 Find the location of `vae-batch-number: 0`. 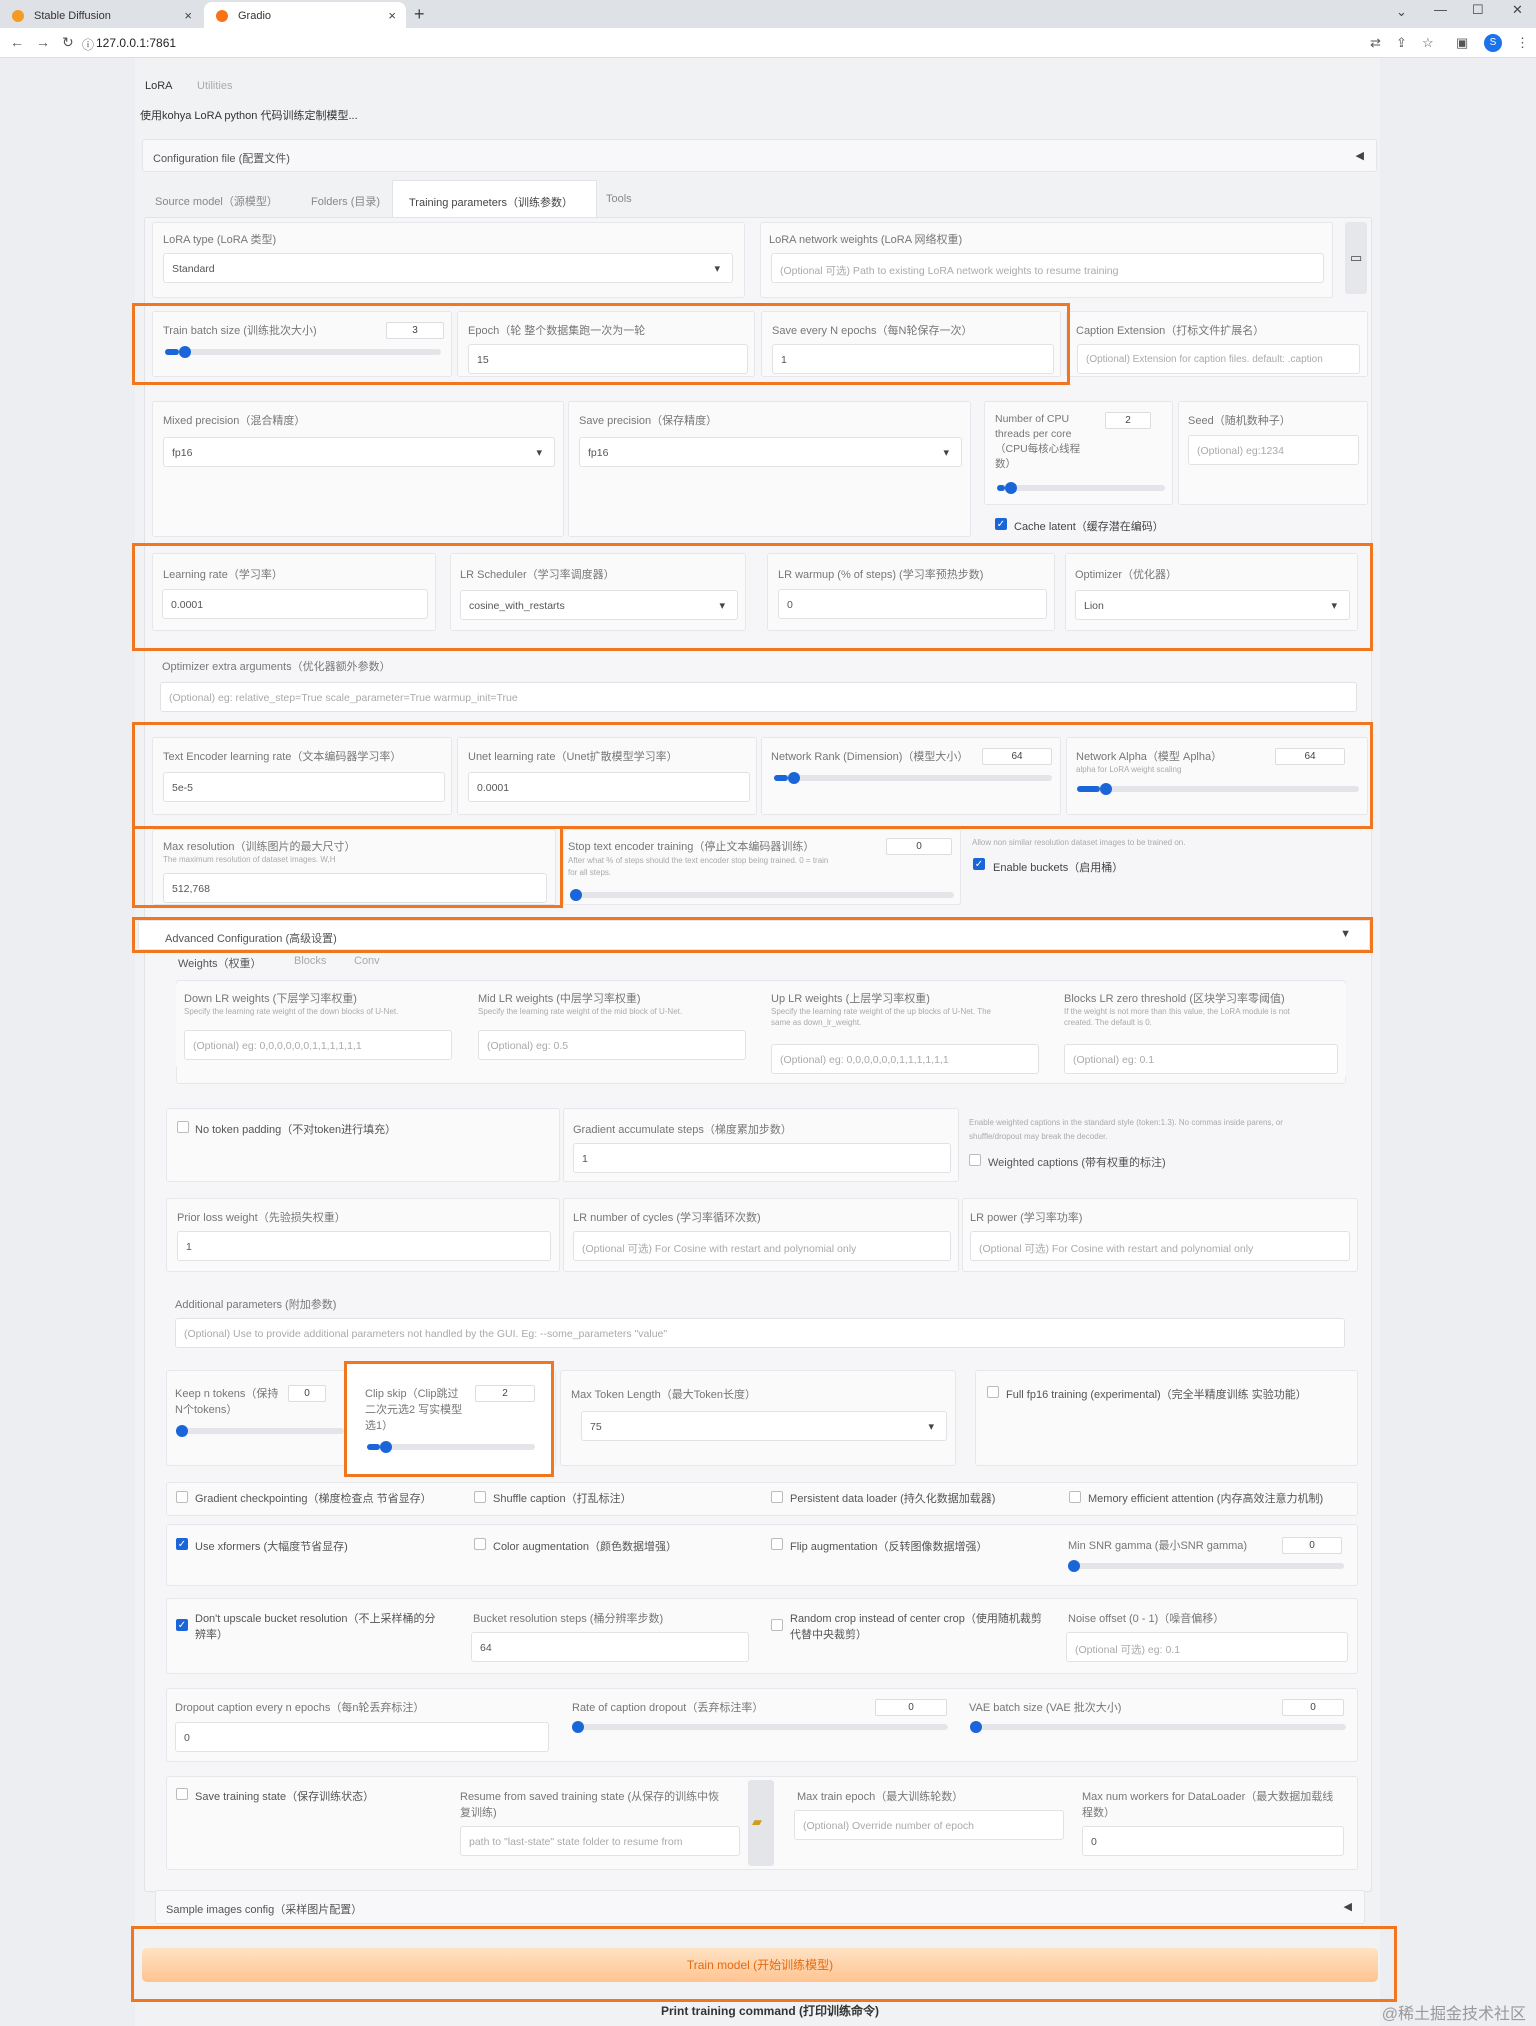

vae-batch-number: 0 is located at coordinates (1313, 1707).